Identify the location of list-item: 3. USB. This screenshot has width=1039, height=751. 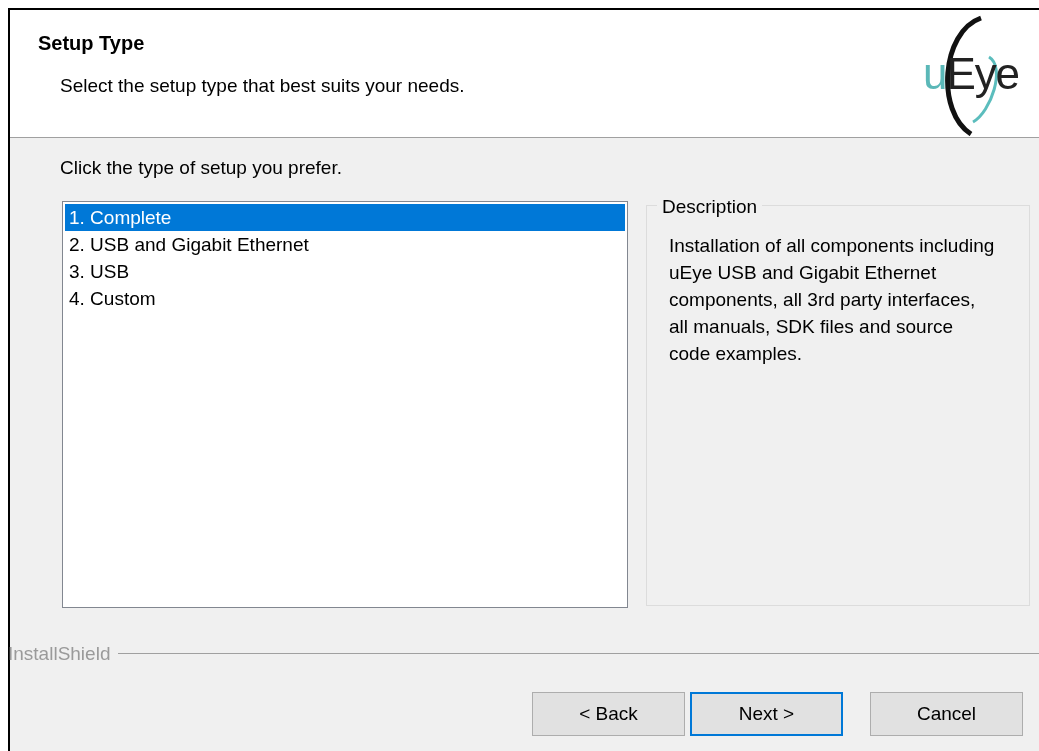
(345, 271).